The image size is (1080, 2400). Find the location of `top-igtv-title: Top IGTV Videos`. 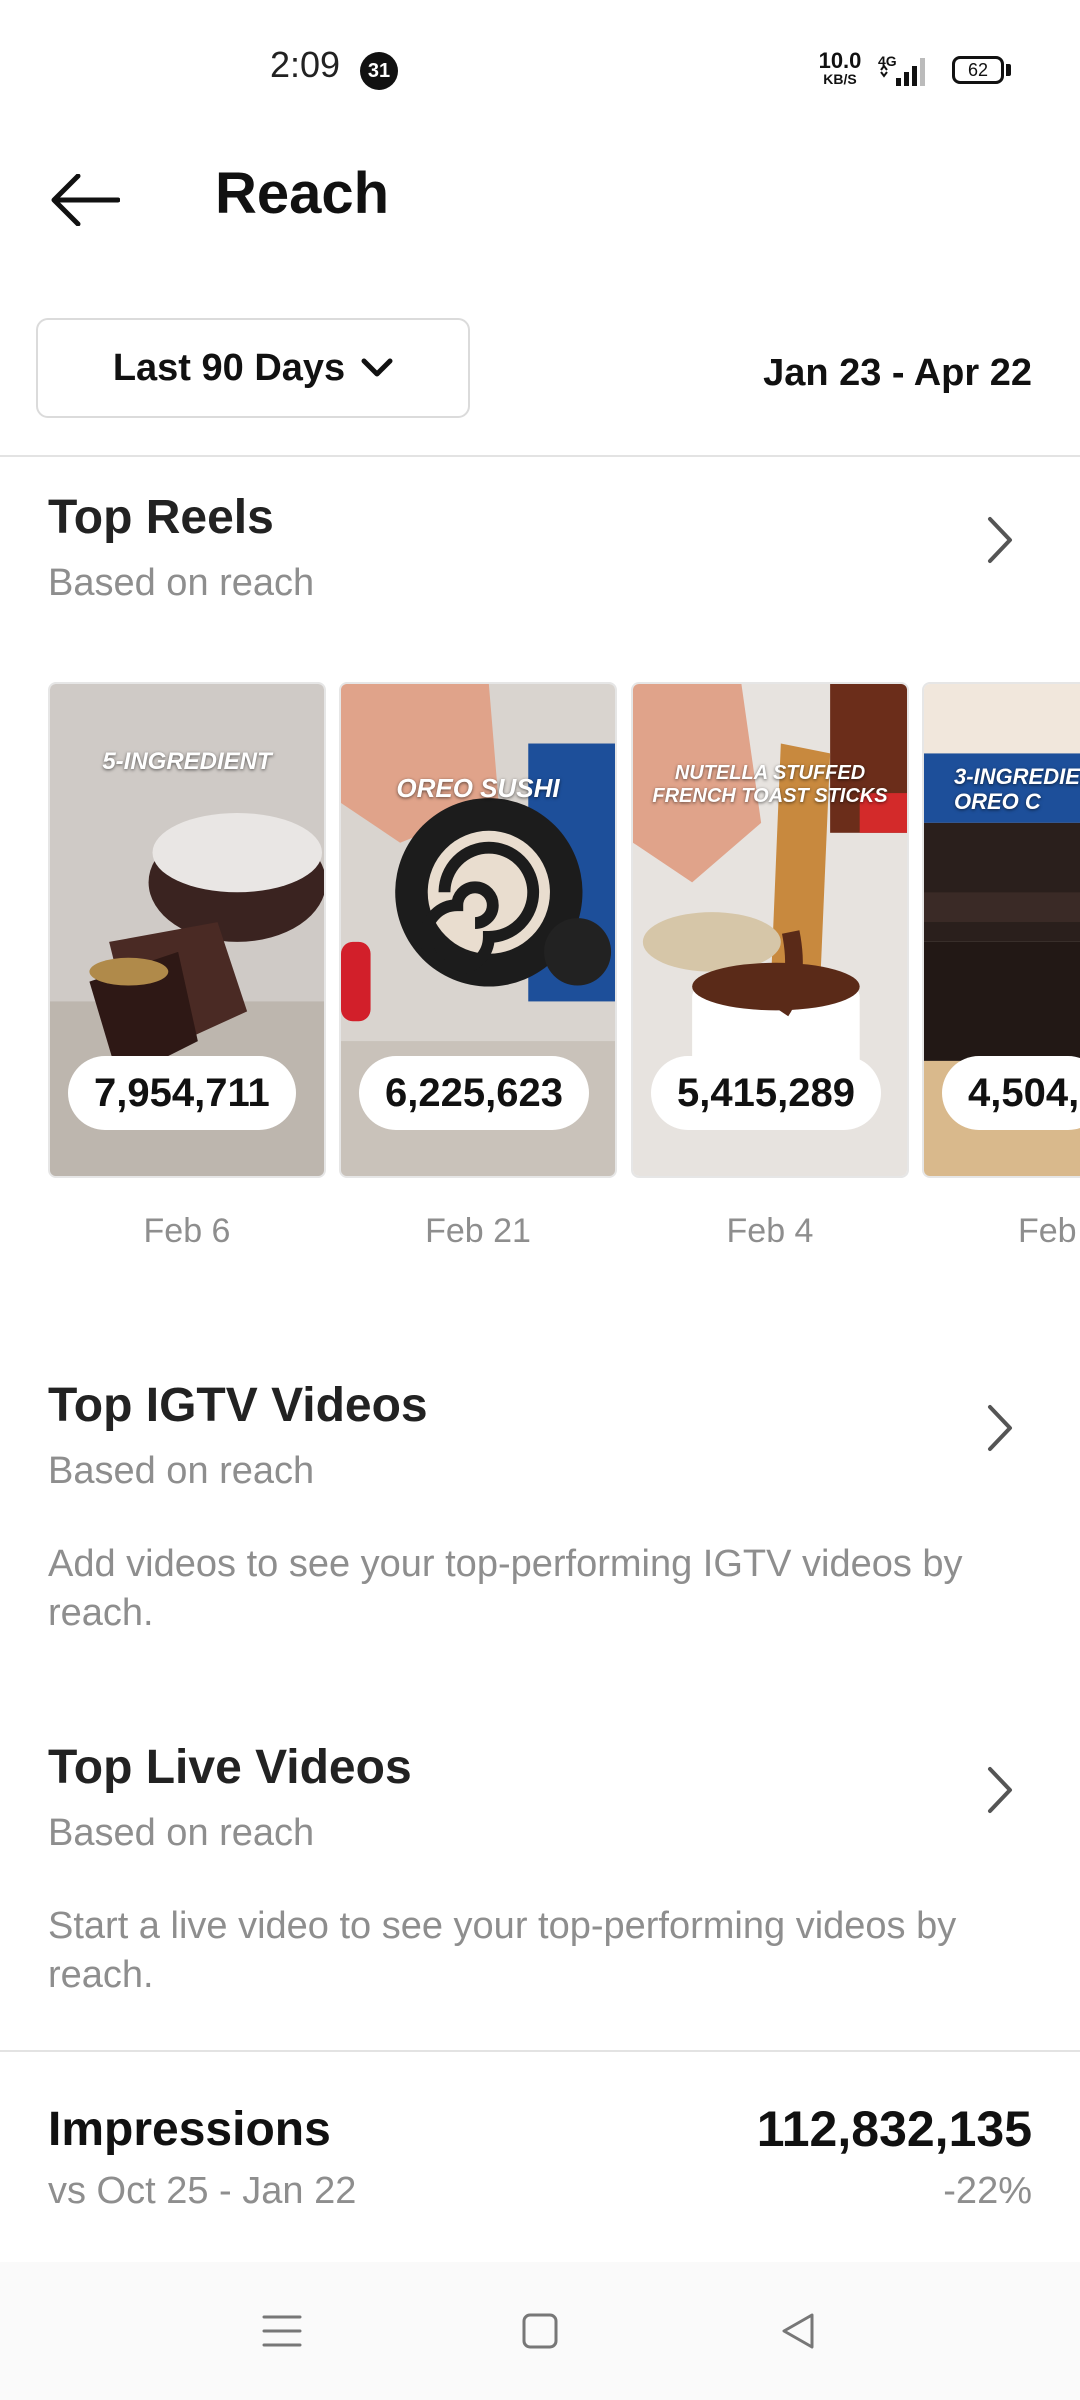

top-igtv-title: Top IGTV Videos is located at coordinates (238, 1405).